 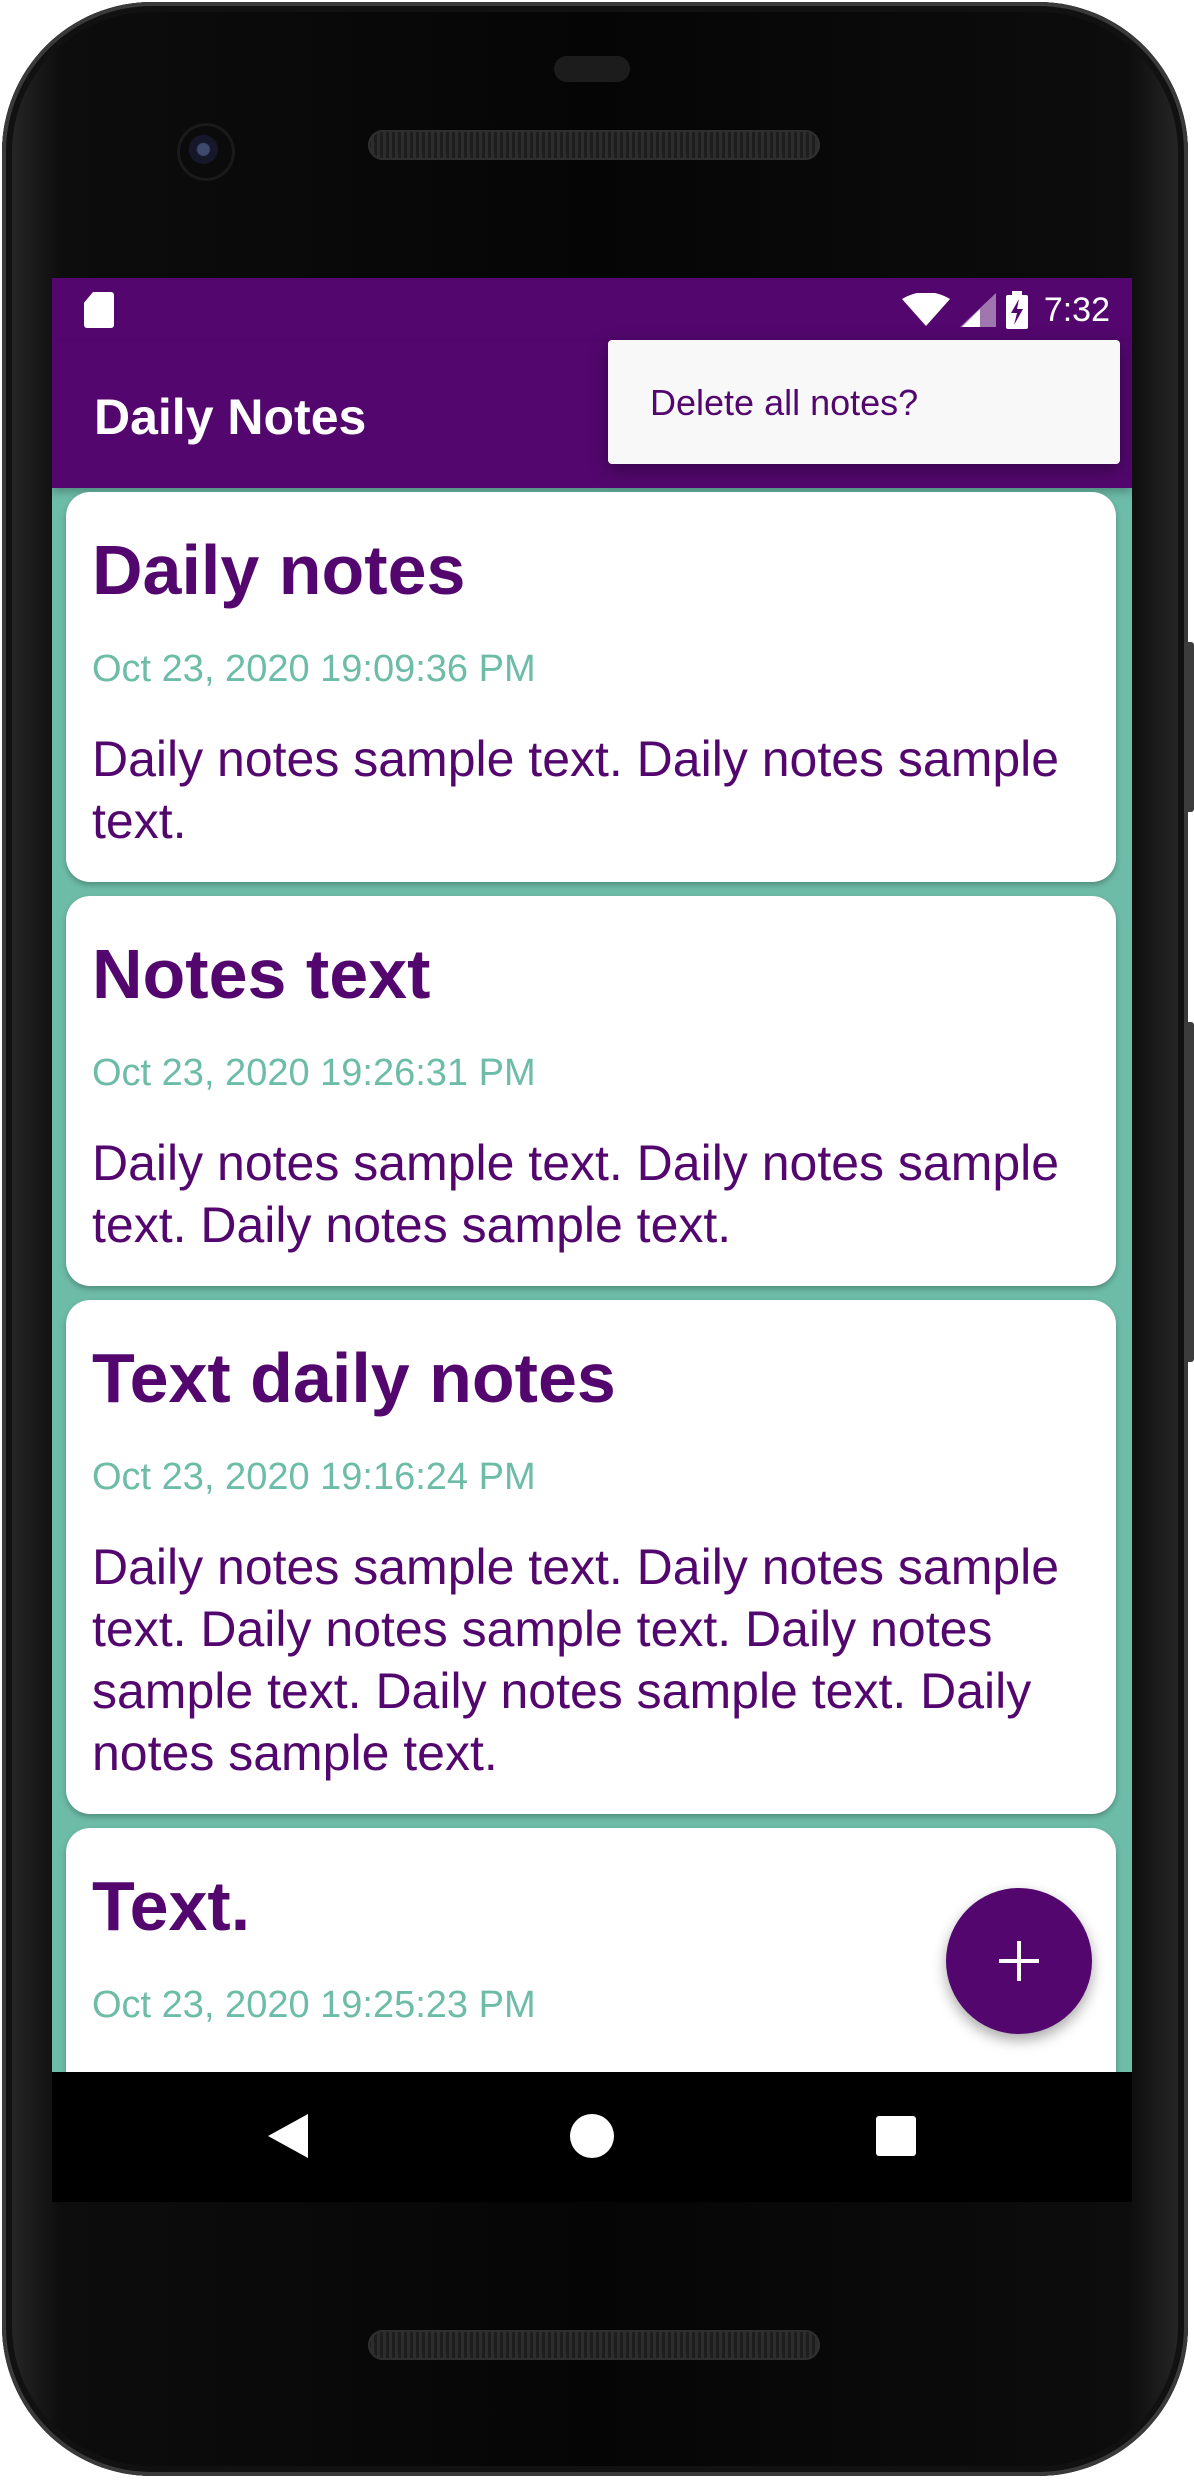 What do you see at coordinates (592, 69) in the screenshot?
I see `earpiece` at bounding box center [592, 69].